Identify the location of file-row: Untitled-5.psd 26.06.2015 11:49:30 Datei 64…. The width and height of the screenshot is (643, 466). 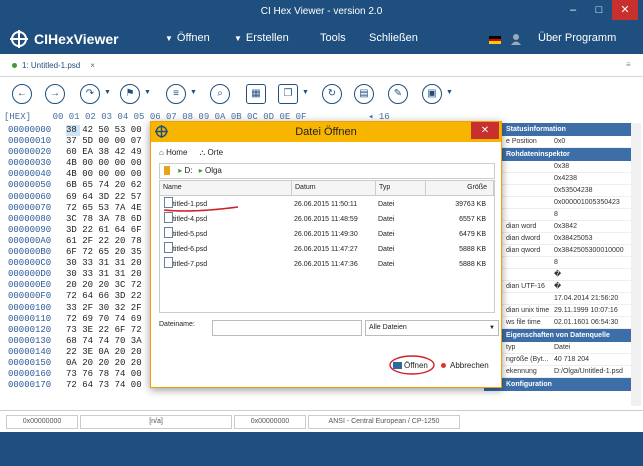
(327, 234).